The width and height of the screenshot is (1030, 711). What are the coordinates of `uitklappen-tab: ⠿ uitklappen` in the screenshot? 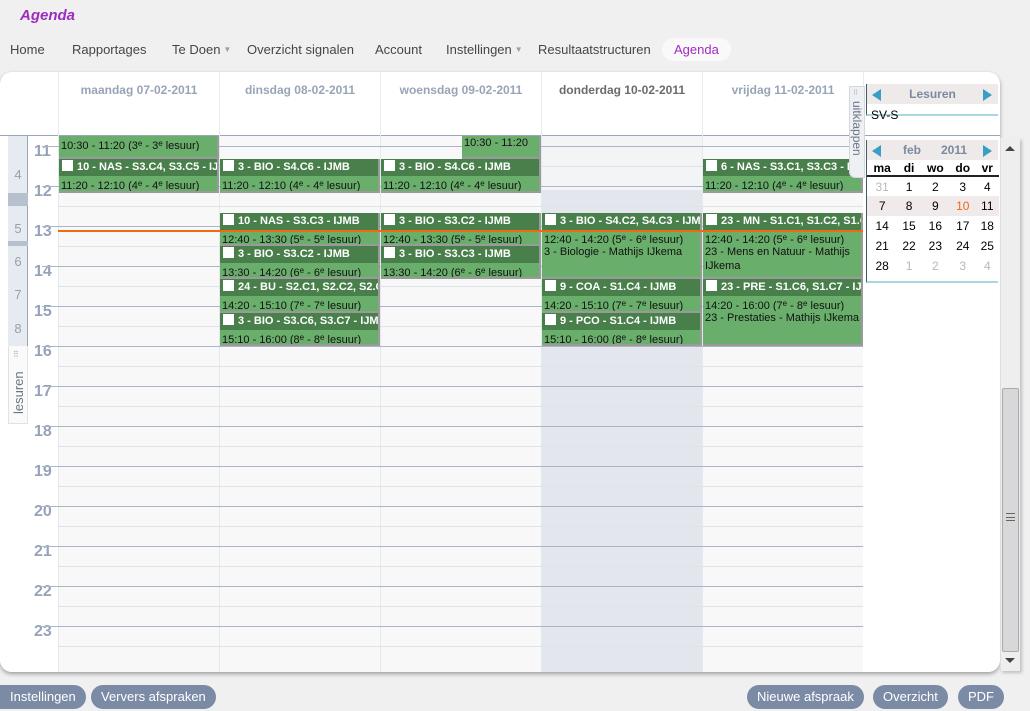 It's located at (857, 132).